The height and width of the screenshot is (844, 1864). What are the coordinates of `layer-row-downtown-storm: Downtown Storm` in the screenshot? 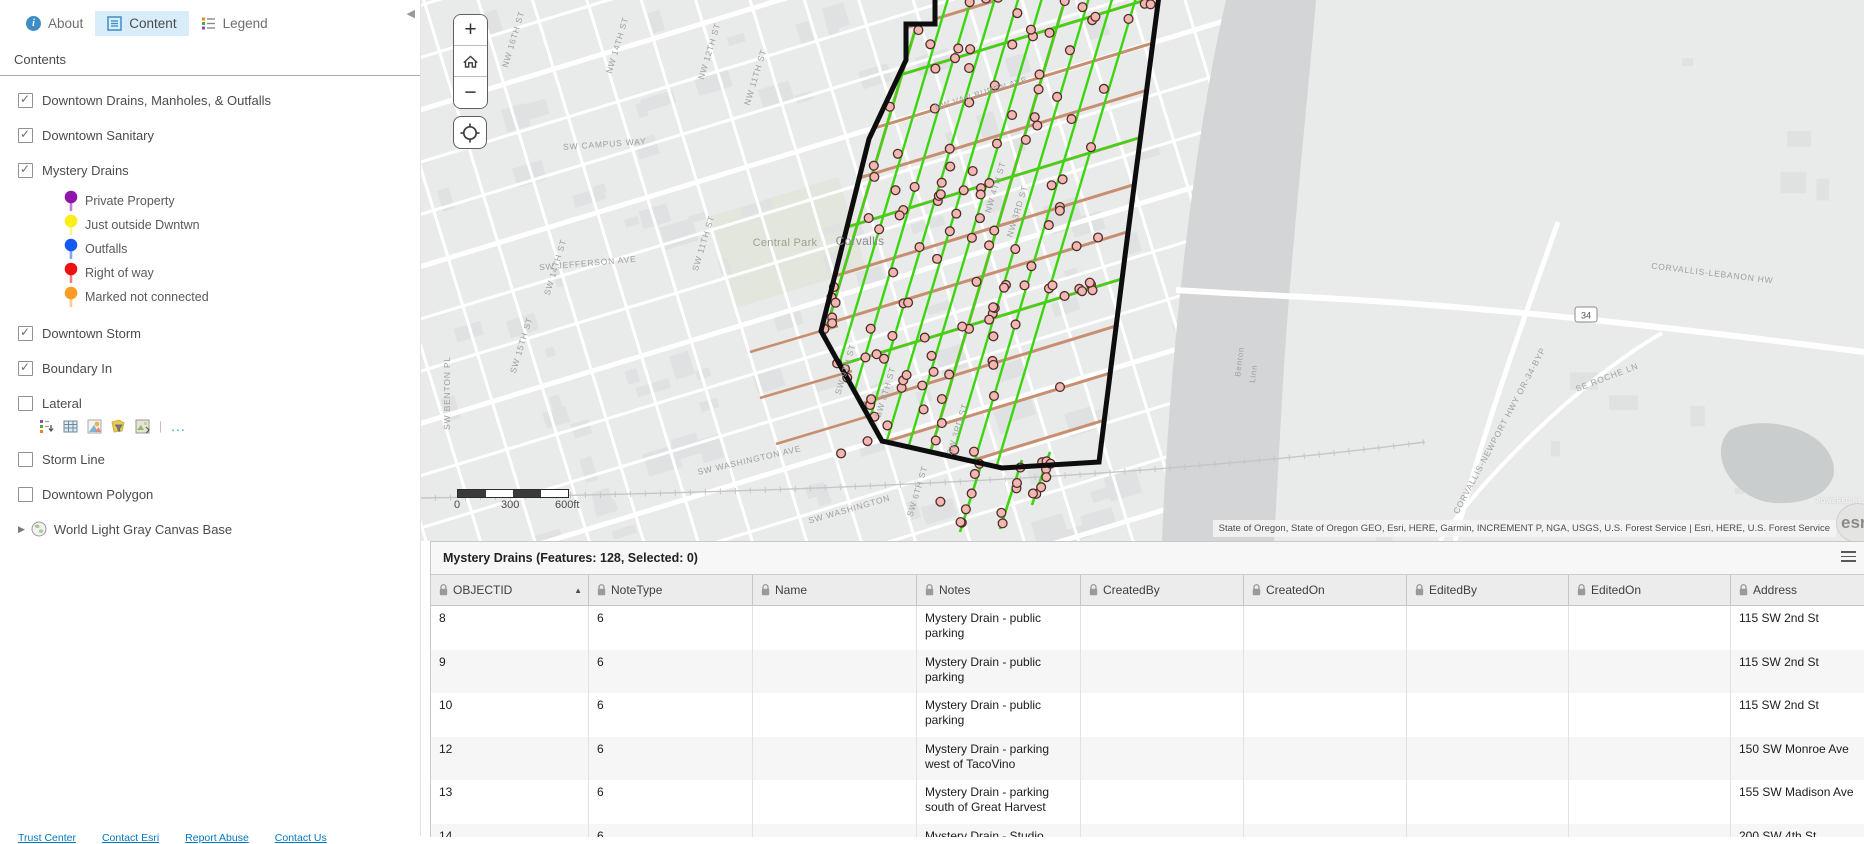 It's located at (219, 333).